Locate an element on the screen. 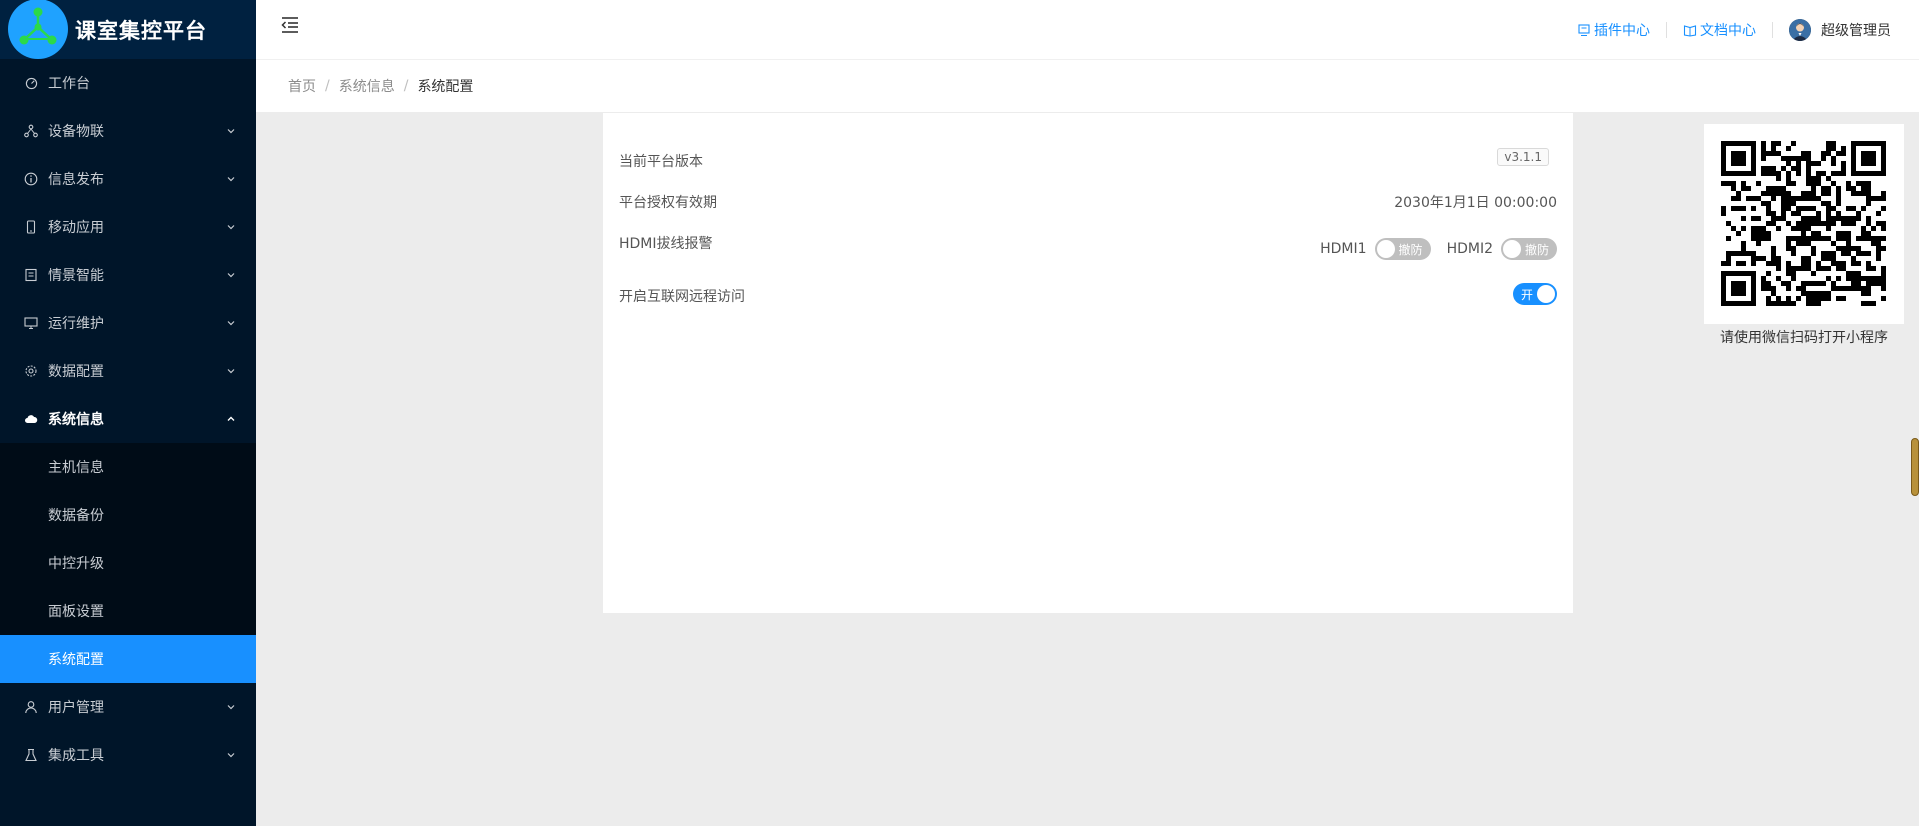 The image size is (1919, 826). breadcrumb: 首页 / 系统信息 / 系统配置 is located at coordinates (1087, 85).